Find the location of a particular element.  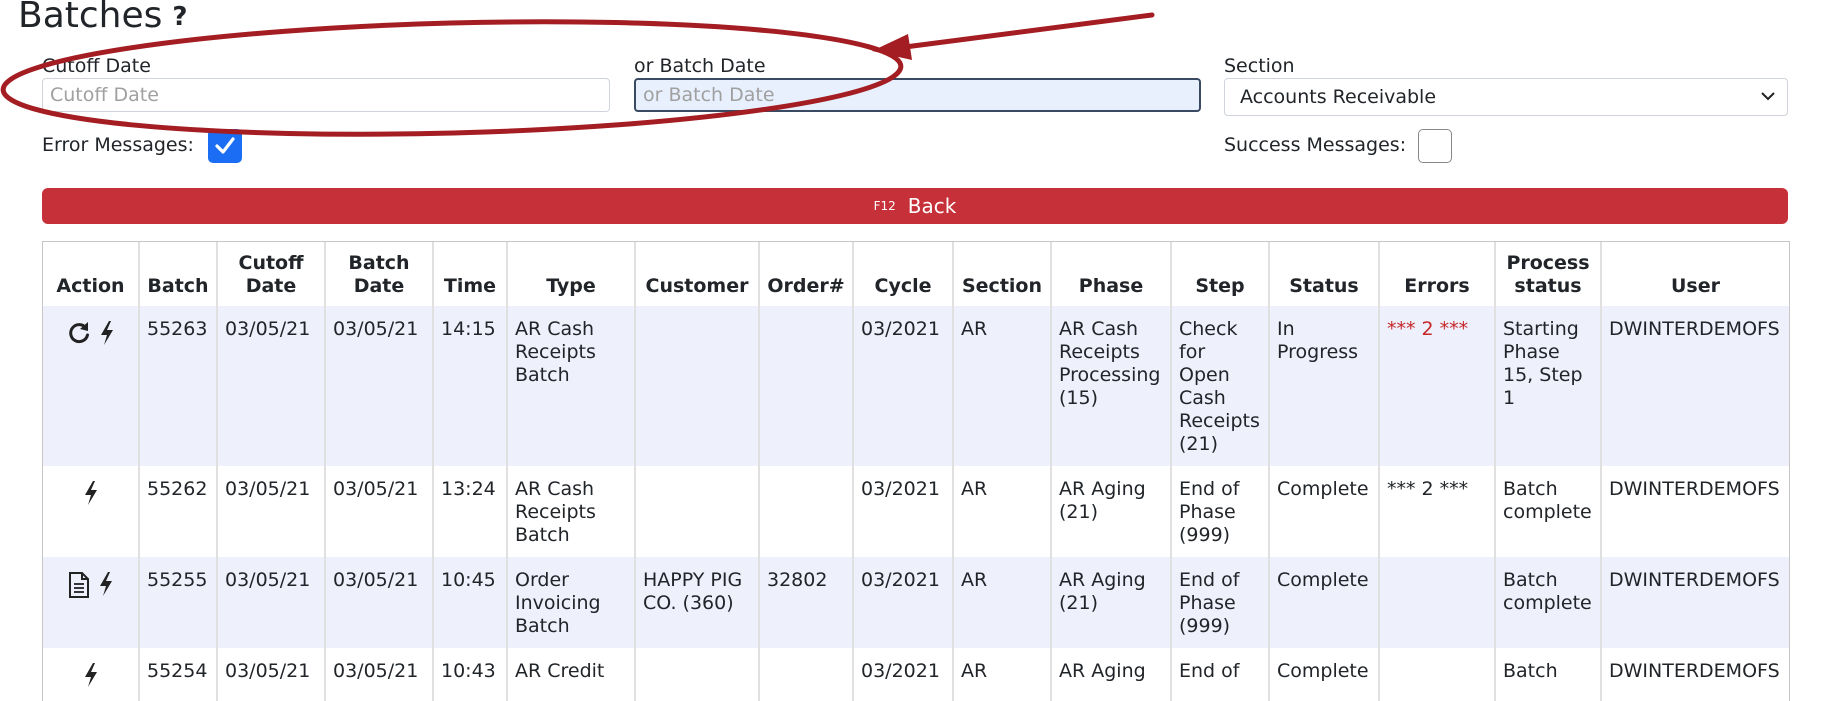

back-button: F12 Back is located at coordinates (915, 206).